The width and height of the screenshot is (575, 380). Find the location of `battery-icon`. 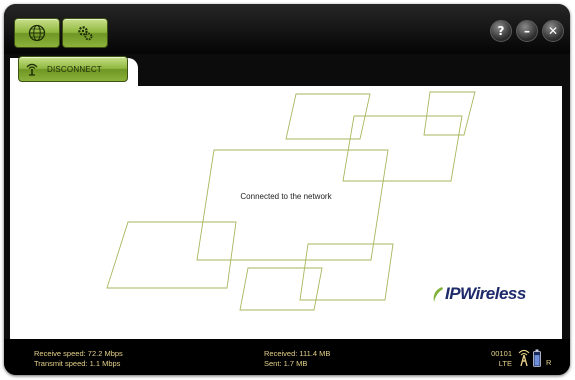

battery-icon is located at coordinates (537, 358).